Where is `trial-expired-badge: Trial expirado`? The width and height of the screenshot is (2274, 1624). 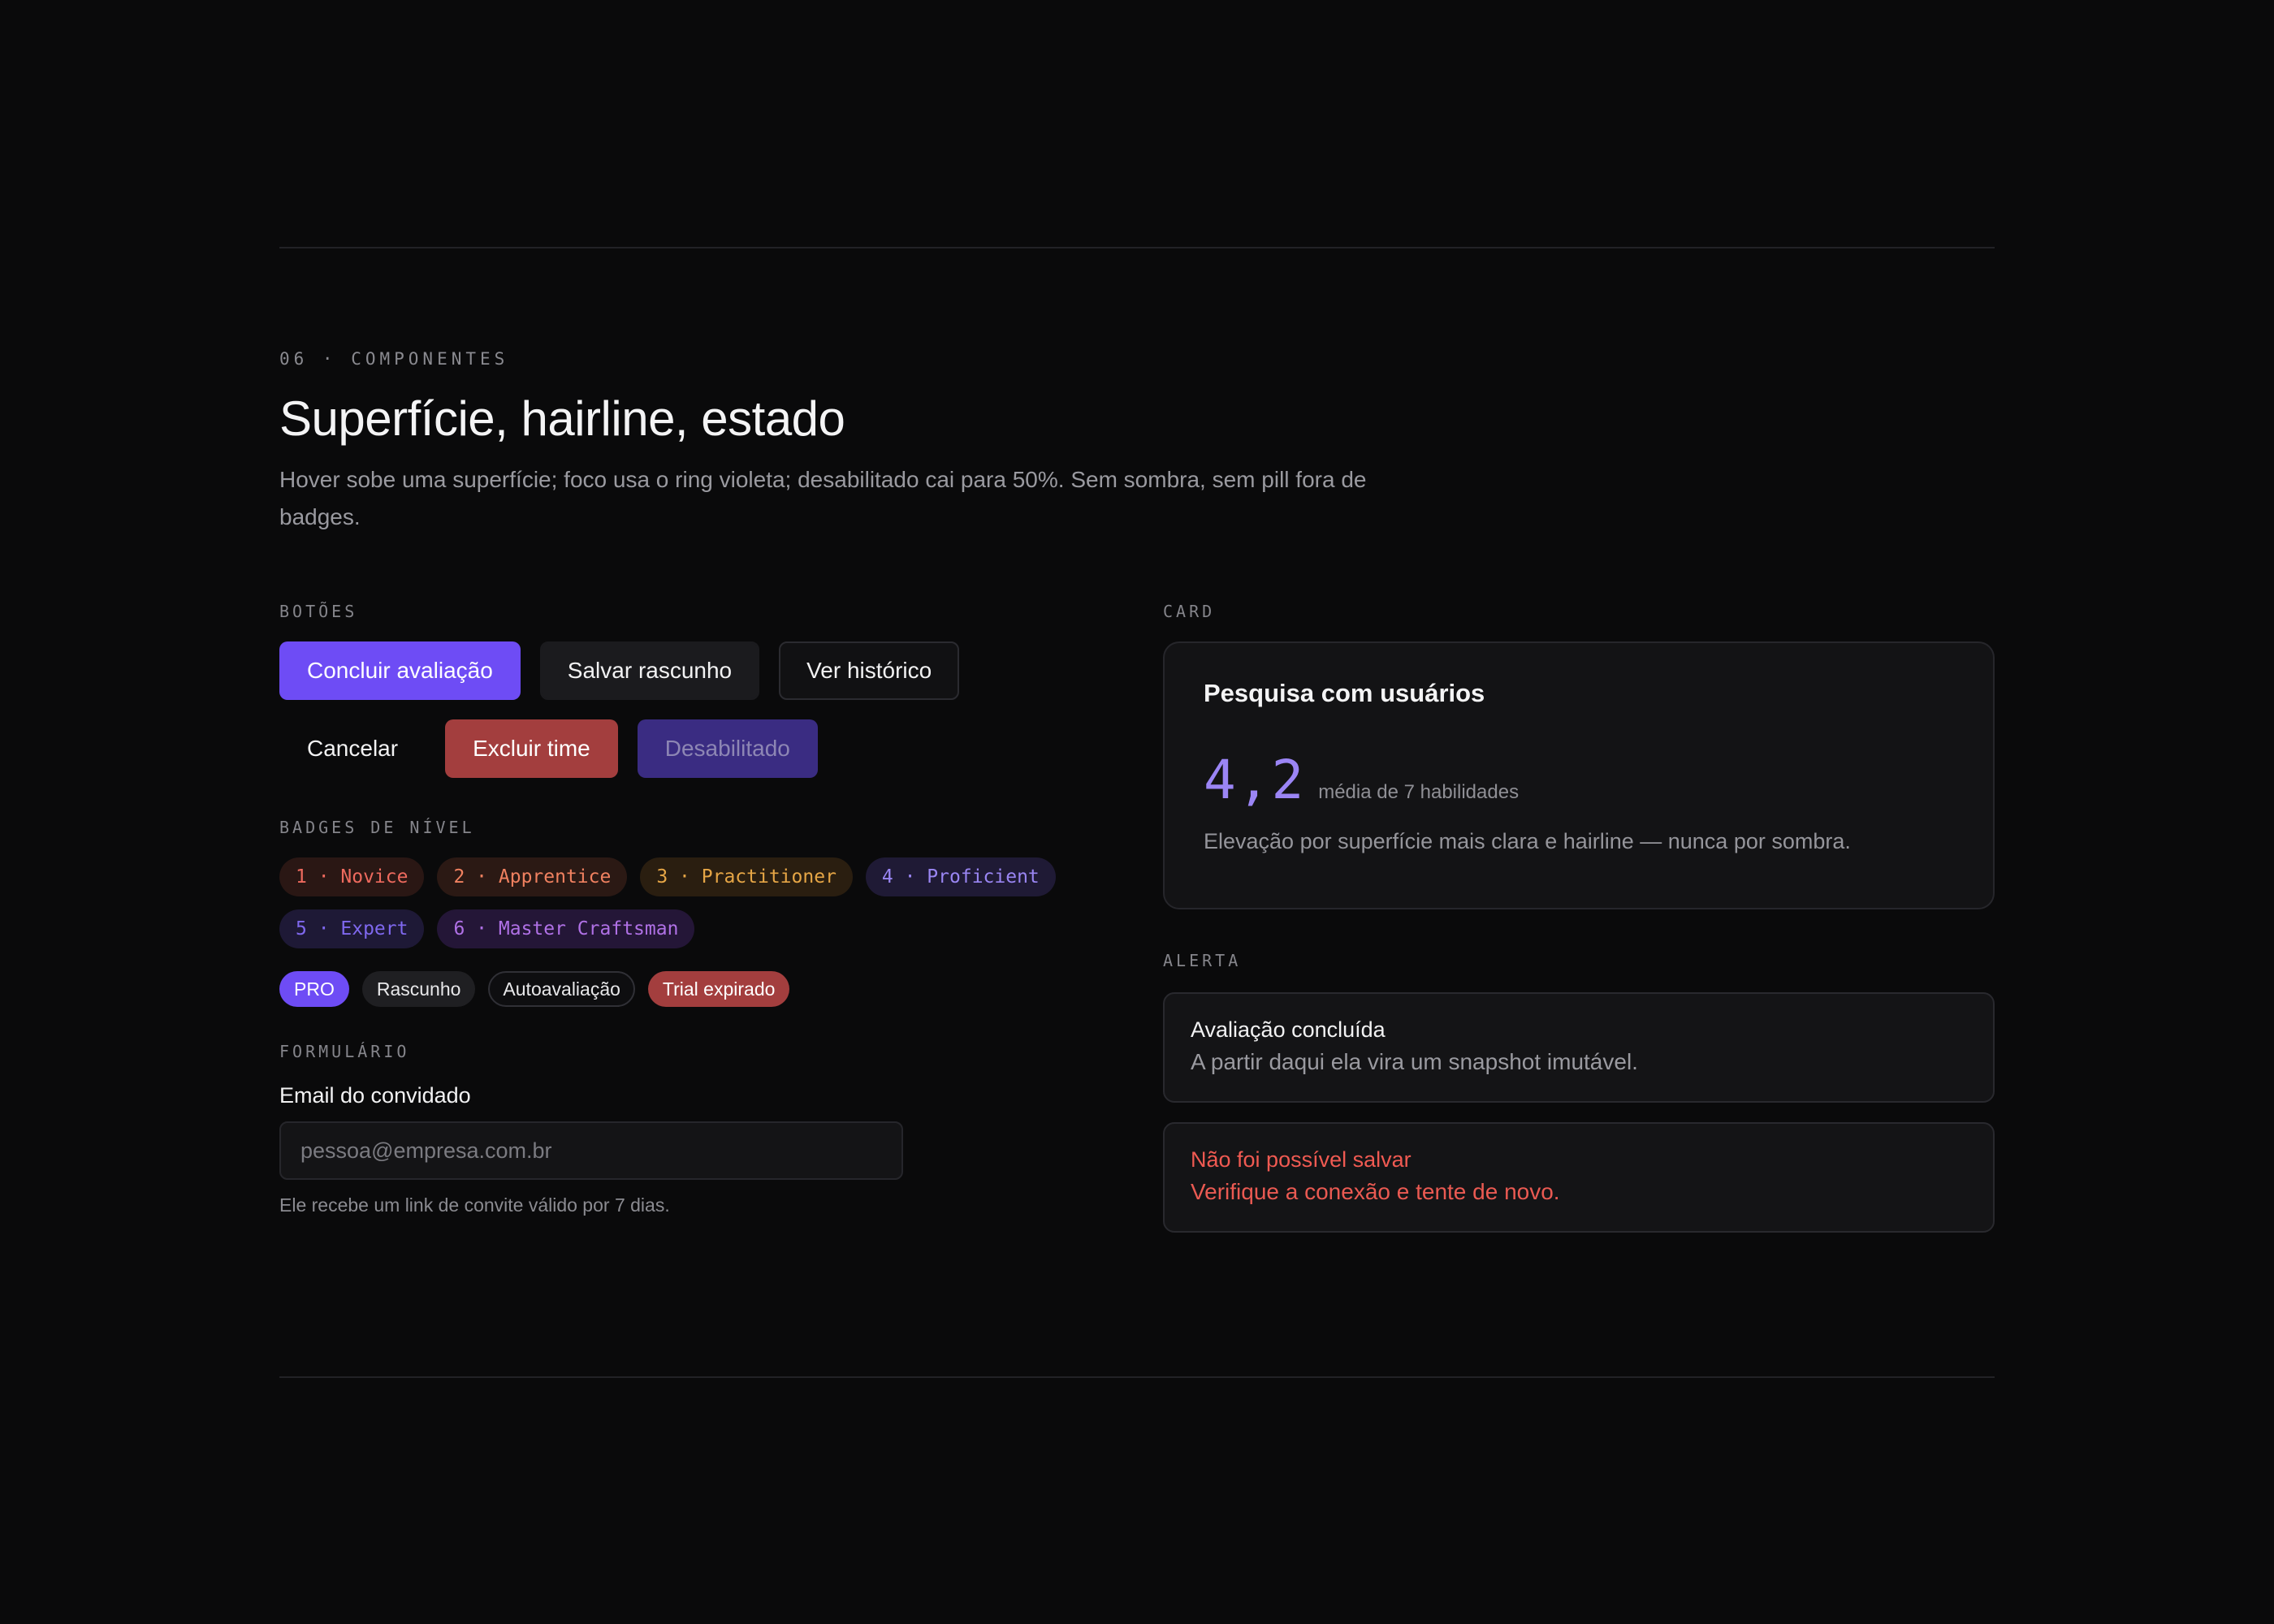
trial-expired-badge: Trial expirado is located at coordinates (718, 989).